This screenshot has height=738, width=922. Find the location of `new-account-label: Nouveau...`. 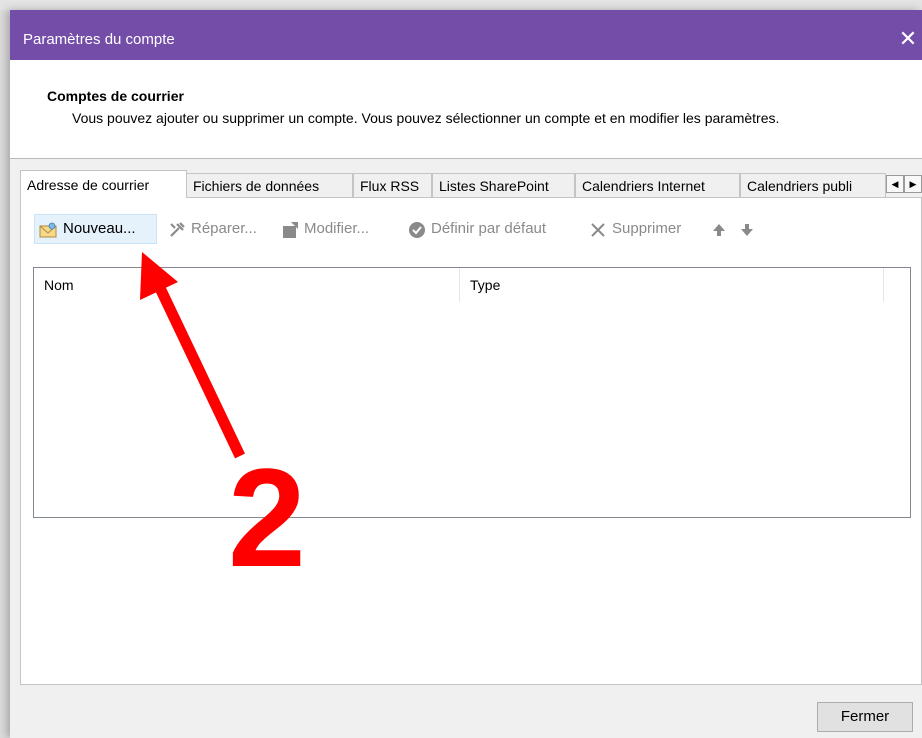

new-account-label: Nouveau... is located at coordinates (99, 228).